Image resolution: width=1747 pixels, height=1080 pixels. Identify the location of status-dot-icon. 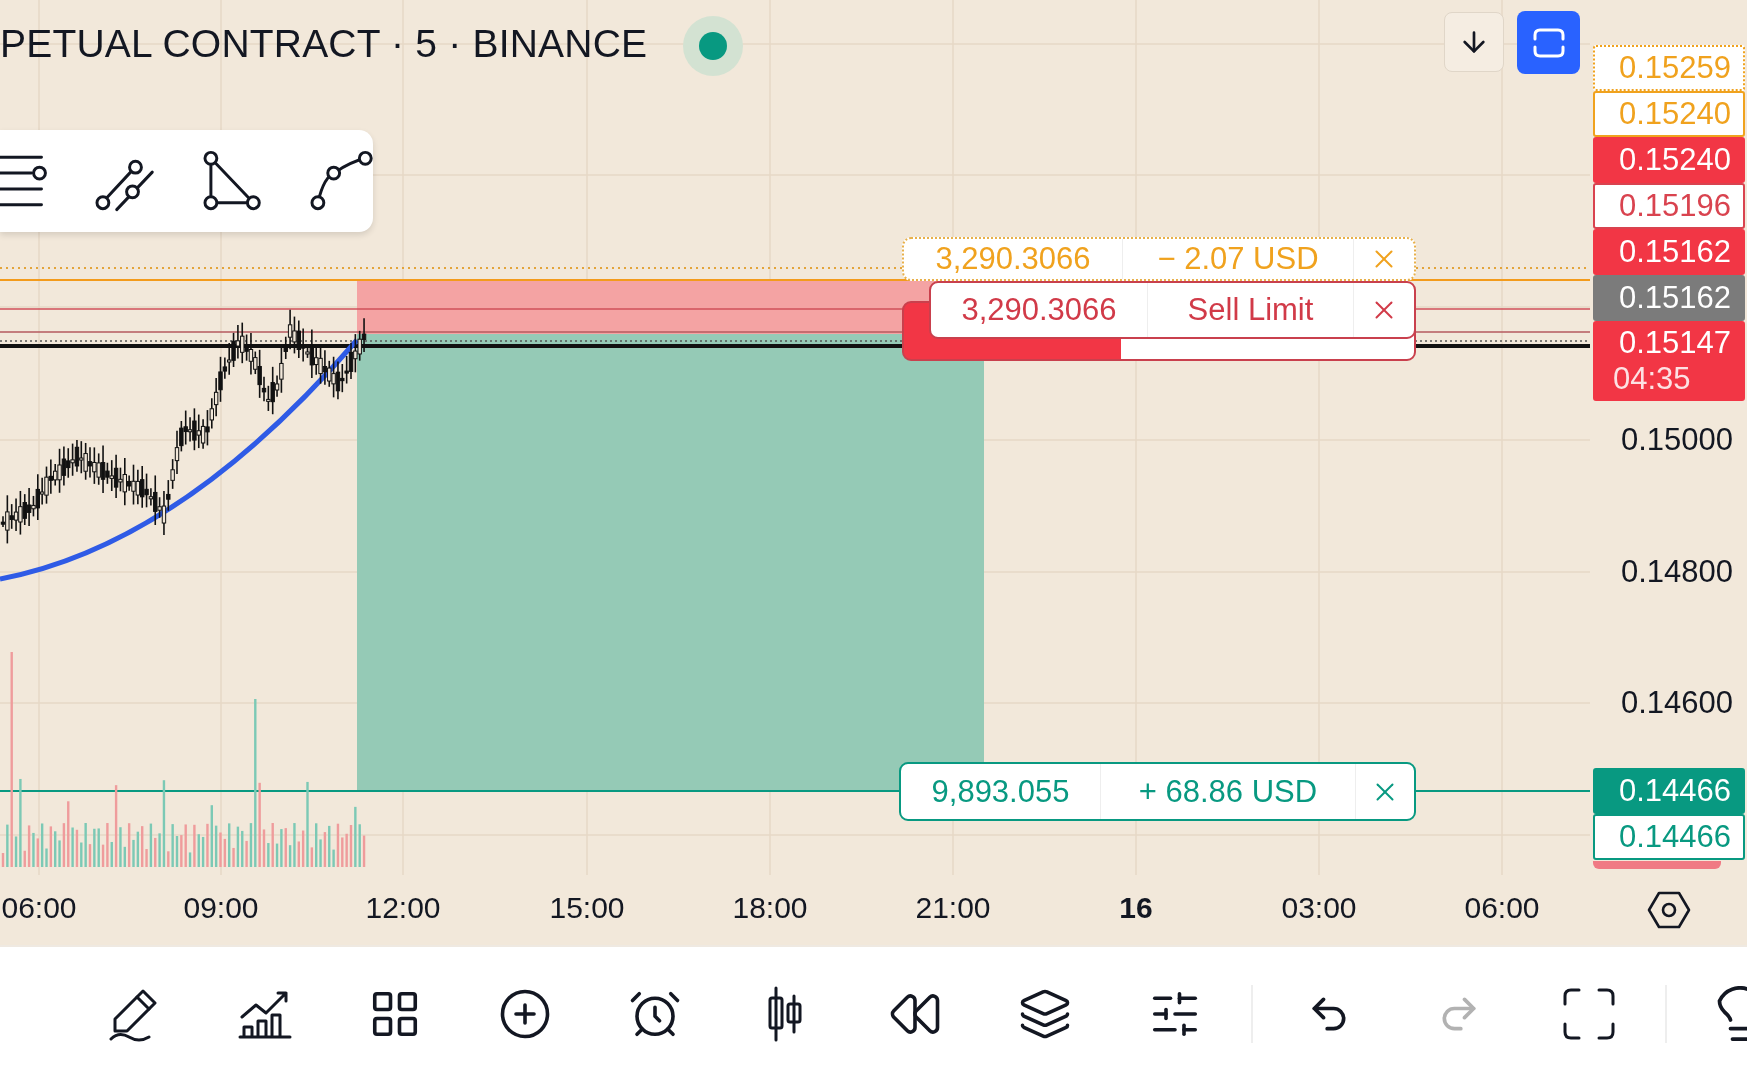
(713, 46).